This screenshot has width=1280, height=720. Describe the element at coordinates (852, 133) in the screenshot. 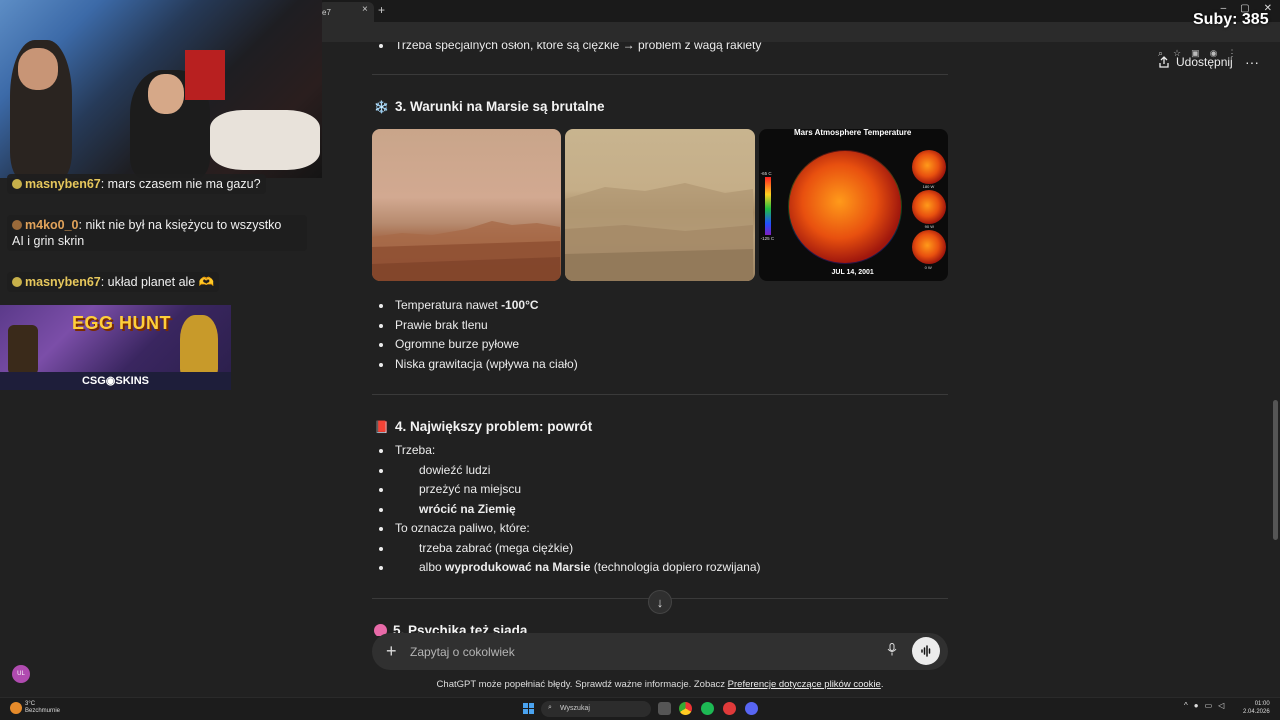

I see `image-title: Mars Atmosphere Temperature` at that location.